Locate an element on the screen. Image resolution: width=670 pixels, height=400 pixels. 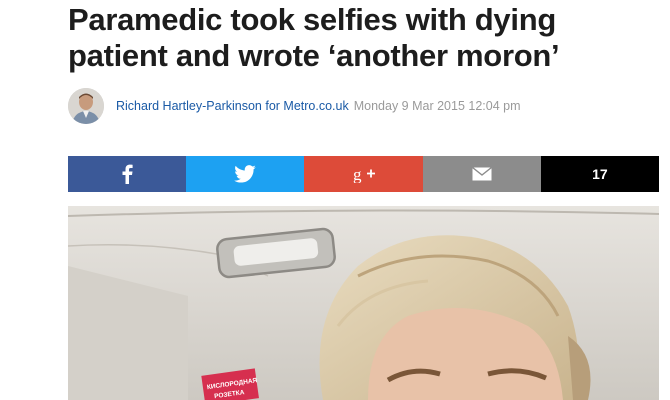
google-plus-share-button: g is located at coordinates (363, 174).